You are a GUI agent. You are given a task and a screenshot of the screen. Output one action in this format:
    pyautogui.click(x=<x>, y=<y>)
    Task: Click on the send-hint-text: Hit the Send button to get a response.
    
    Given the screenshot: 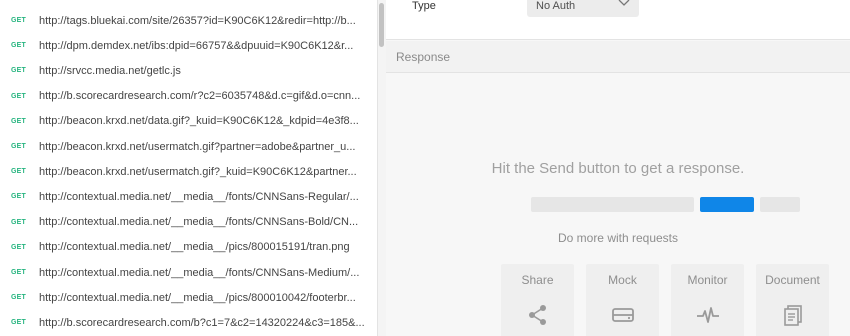 What is the action you would take?
    pyautogui.click(x=618, y=168)
    